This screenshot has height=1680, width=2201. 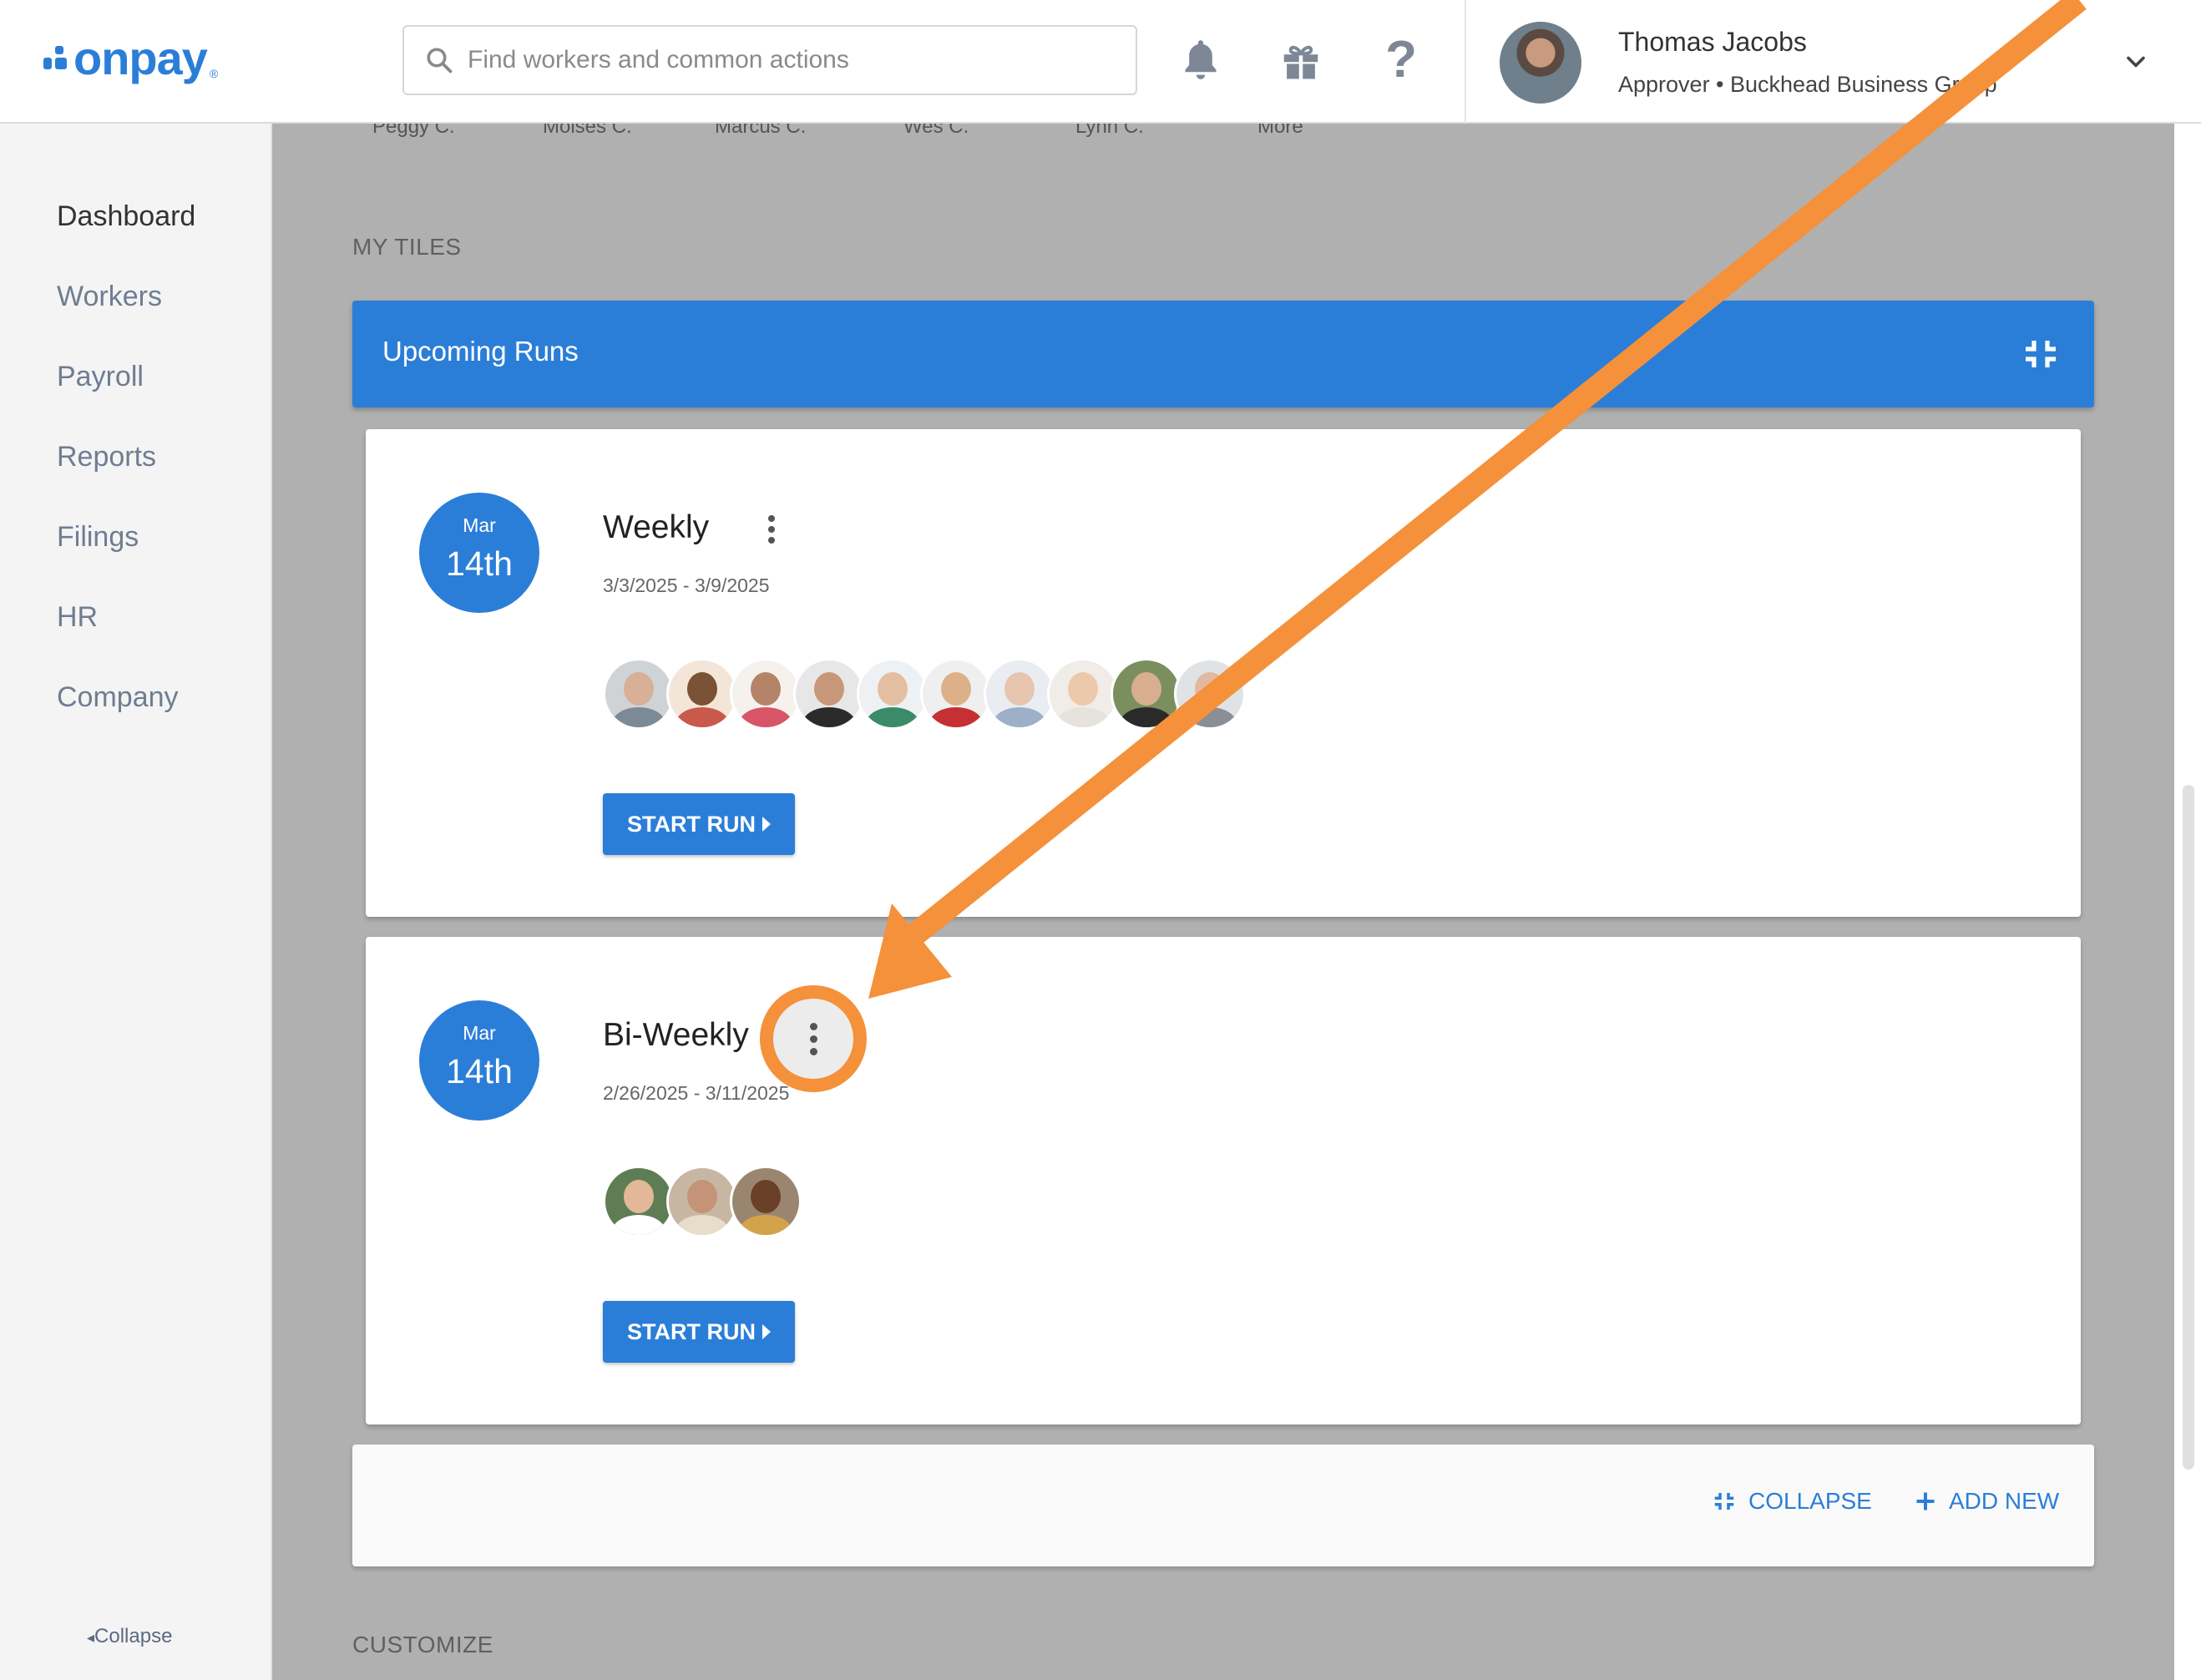 What do you see at coordinates (1280, 131) in the screenshot?
I see `team-more-link: More` at bounding box center [1280, 131].